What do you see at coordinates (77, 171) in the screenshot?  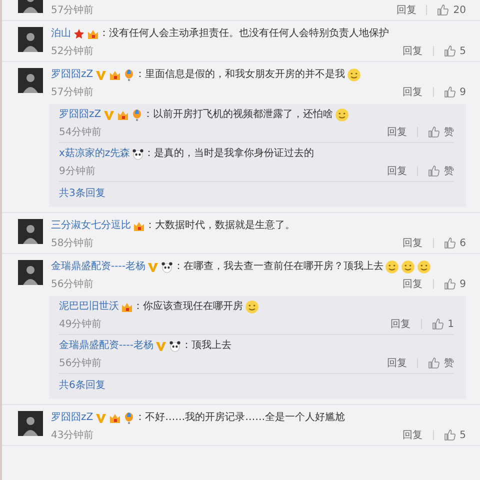 I see `timestamp: 9分钟前` at bounding box center [77, 171].